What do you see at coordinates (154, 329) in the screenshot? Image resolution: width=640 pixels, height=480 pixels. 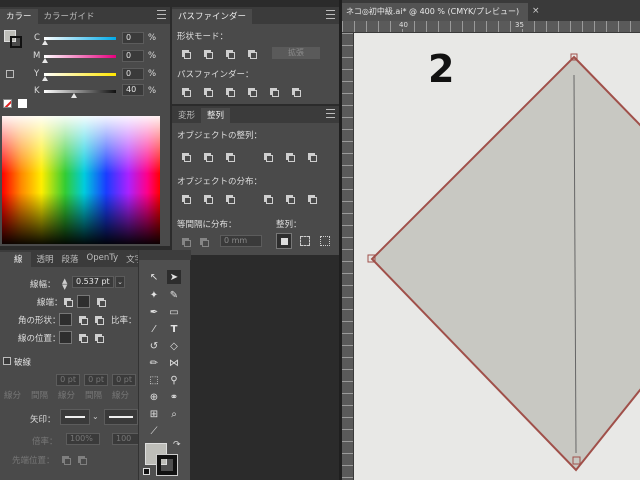 I see `paintbrush-tool-icon: ⁄` at bounding box center [154, 329].